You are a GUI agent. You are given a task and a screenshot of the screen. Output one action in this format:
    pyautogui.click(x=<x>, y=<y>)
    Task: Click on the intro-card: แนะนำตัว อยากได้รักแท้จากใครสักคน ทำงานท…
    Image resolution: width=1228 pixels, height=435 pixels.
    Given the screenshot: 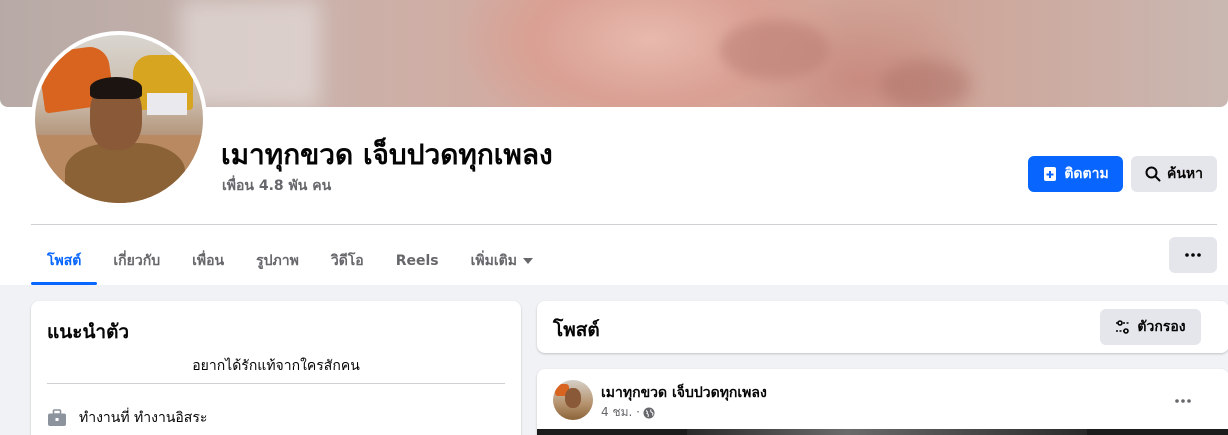 What is the action you would take?
    pyautogui.click(x=276, y=368)
    